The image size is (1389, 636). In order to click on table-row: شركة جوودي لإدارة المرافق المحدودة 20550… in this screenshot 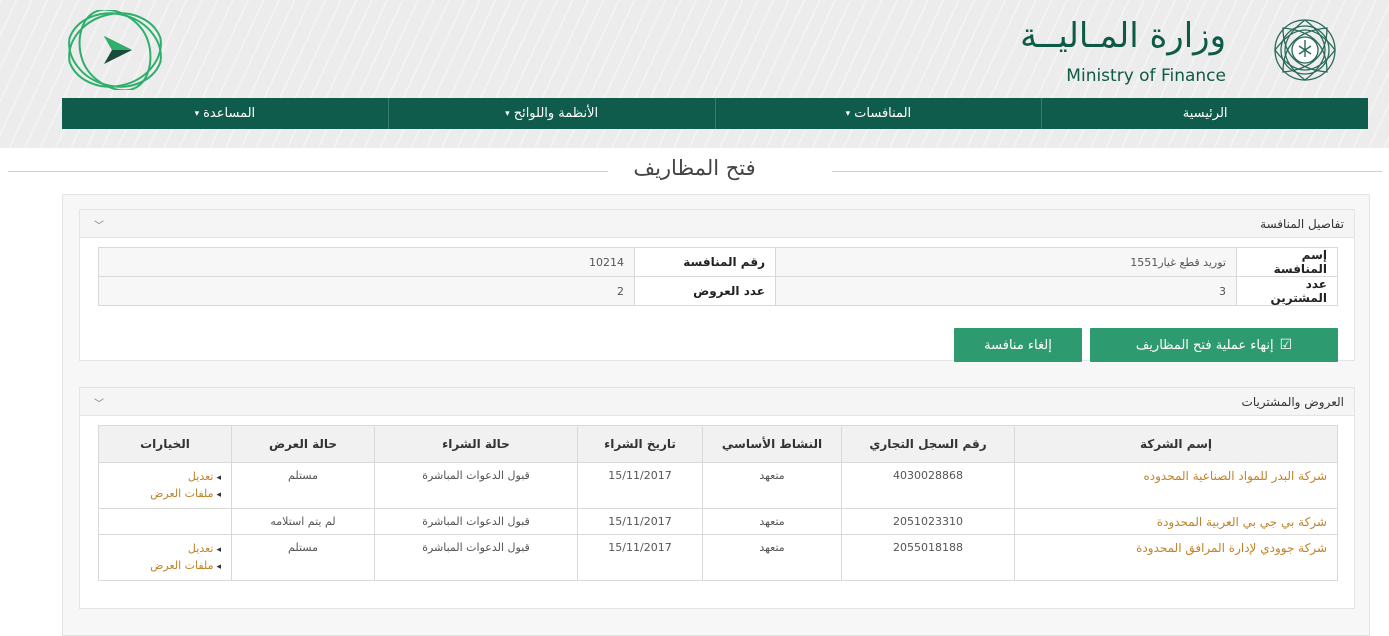, I will do `click(718, 557)`.